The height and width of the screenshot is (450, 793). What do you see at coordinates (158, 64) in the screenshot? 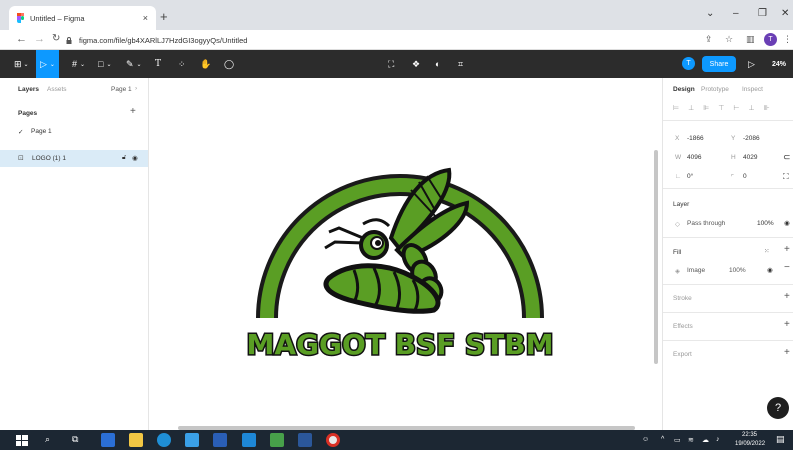
I see `text-tool-icon: T` at bounding box center [158, 64].